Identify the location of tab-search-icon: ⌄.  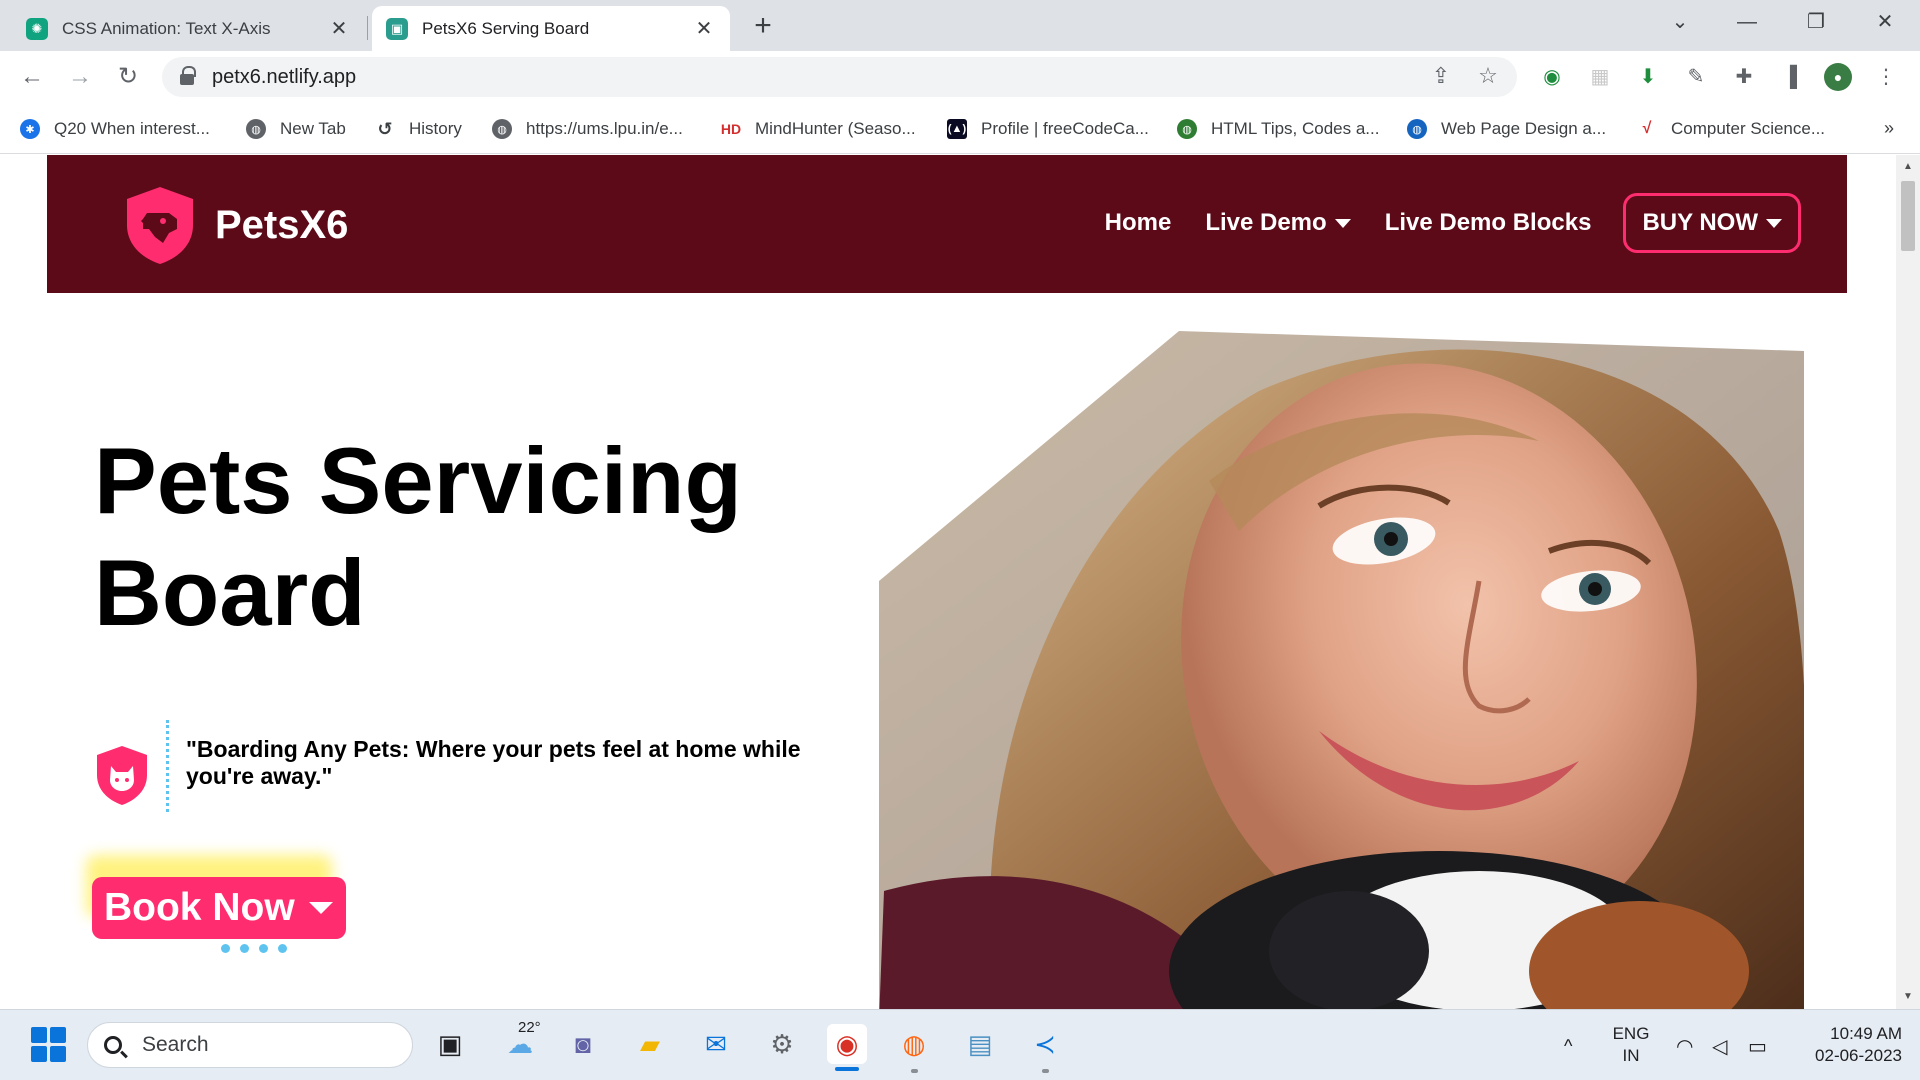
(1680, 22).